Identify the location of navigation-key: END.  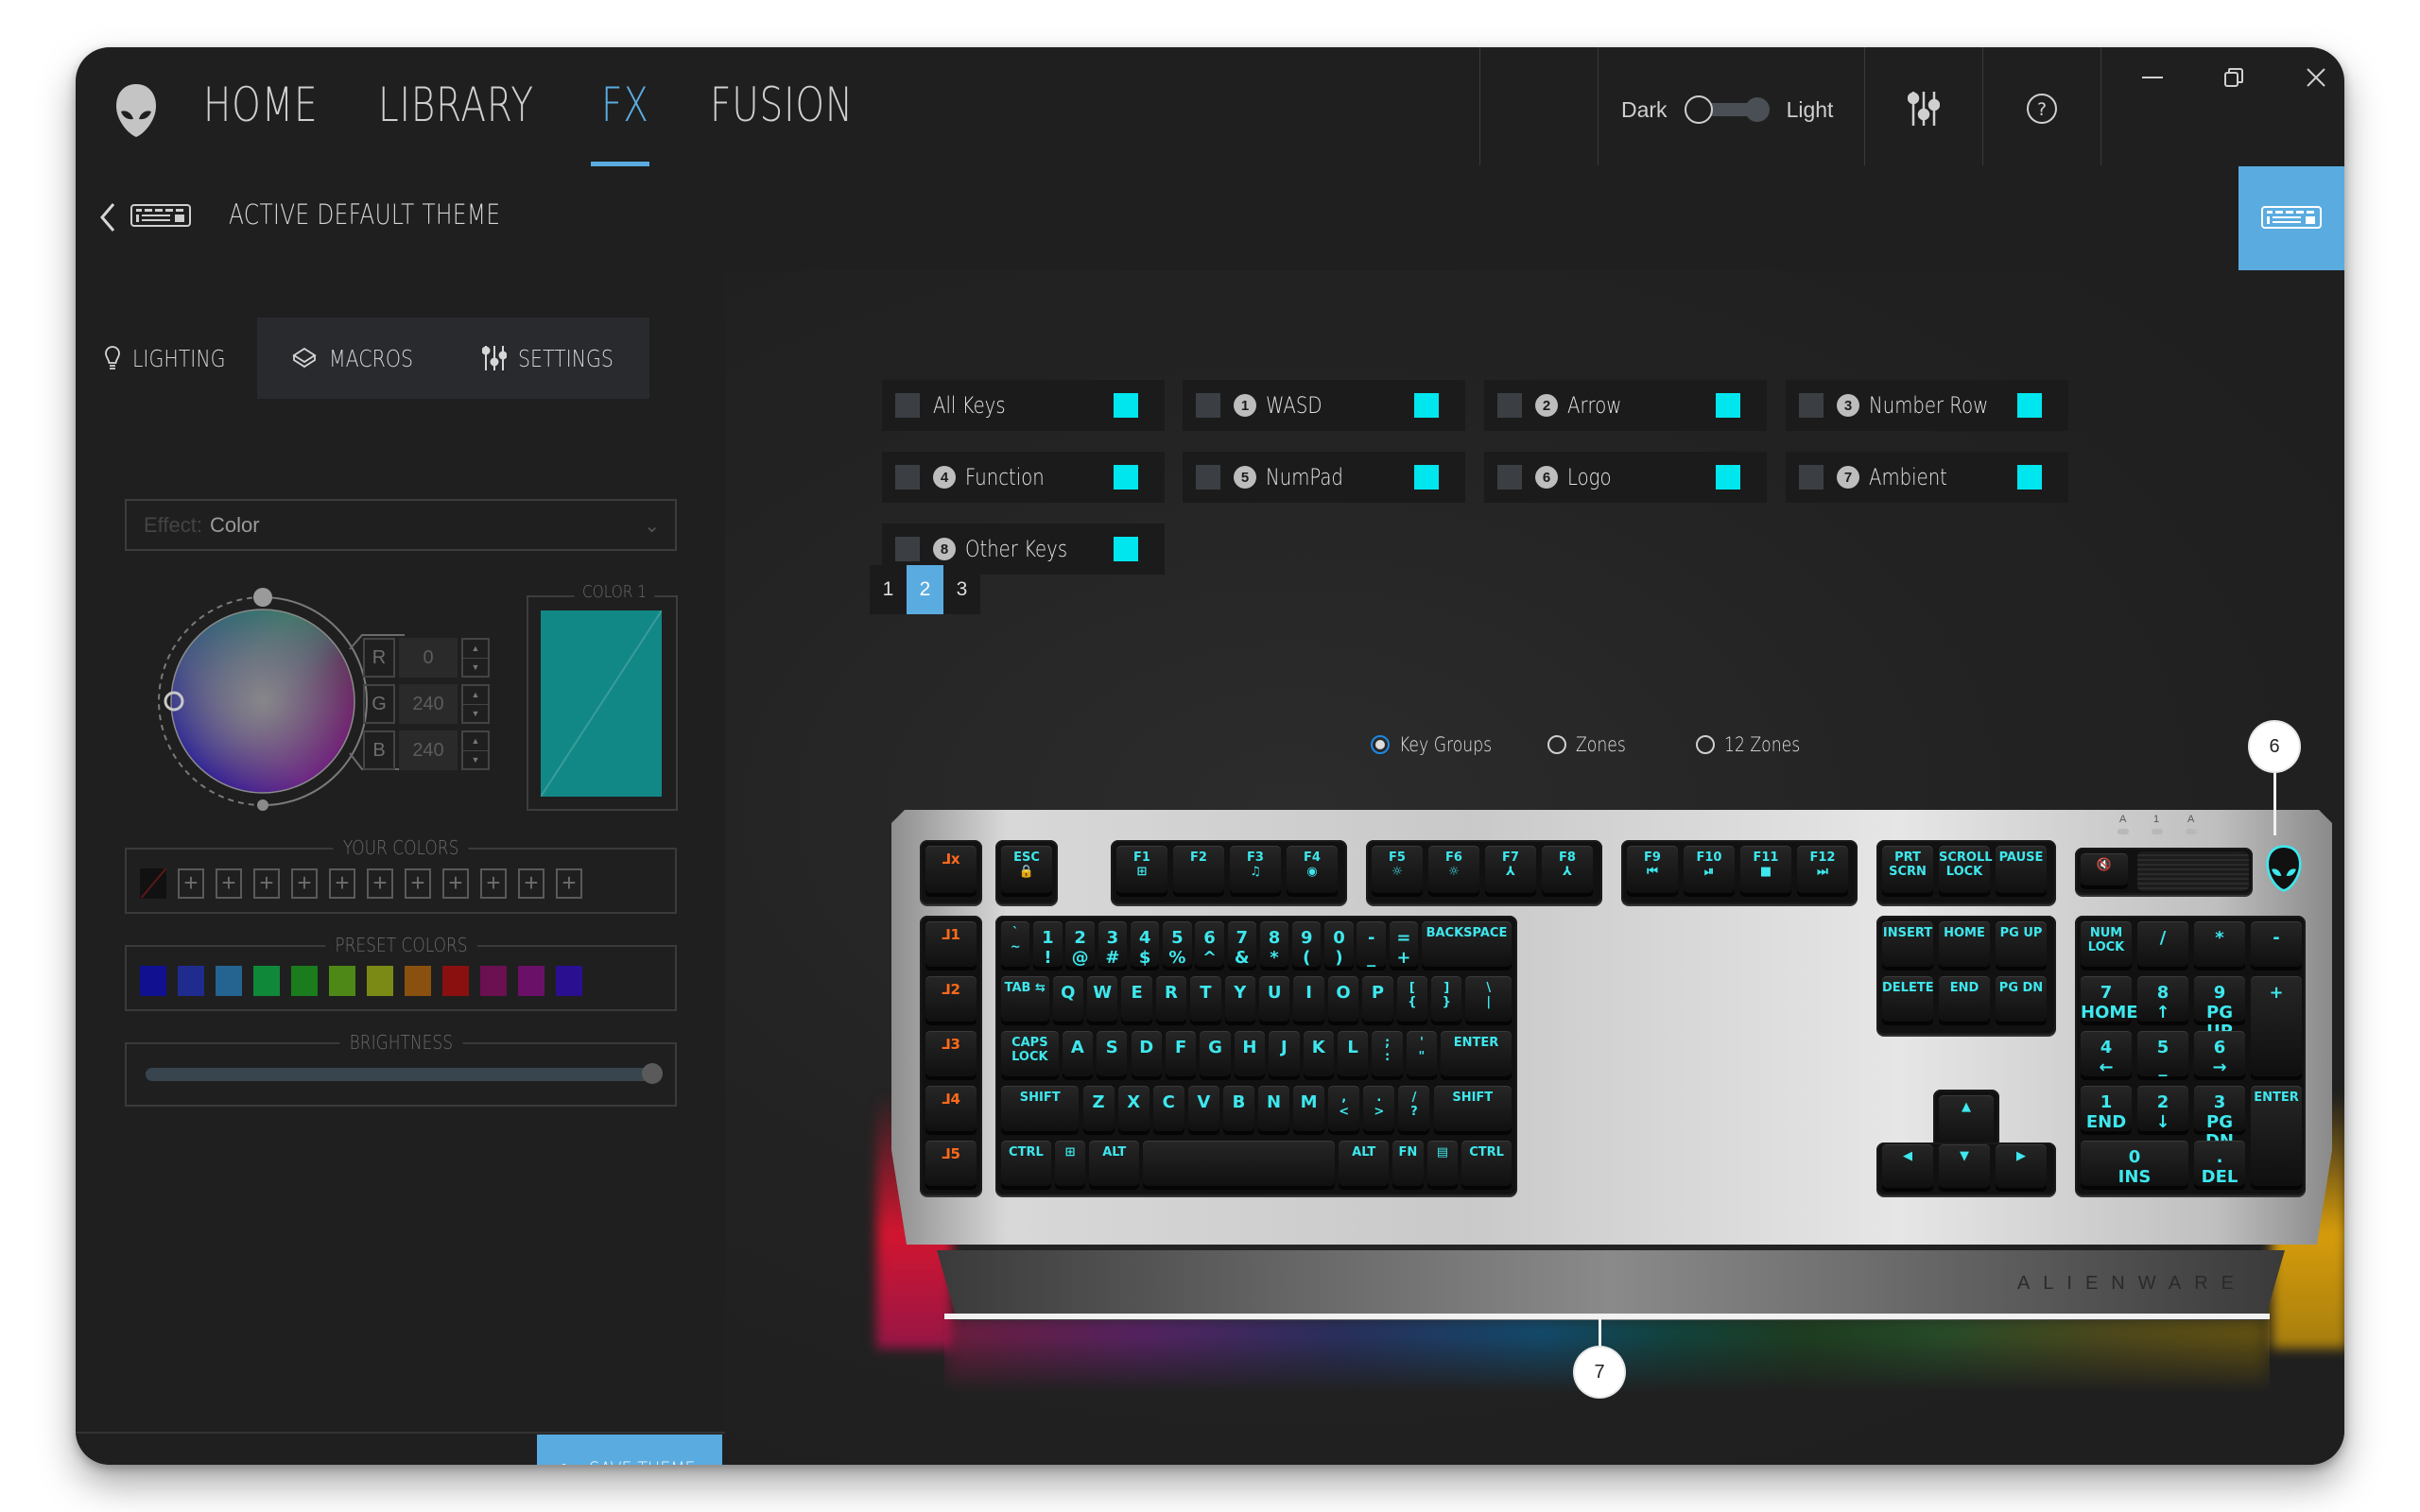
(1964, 1000).